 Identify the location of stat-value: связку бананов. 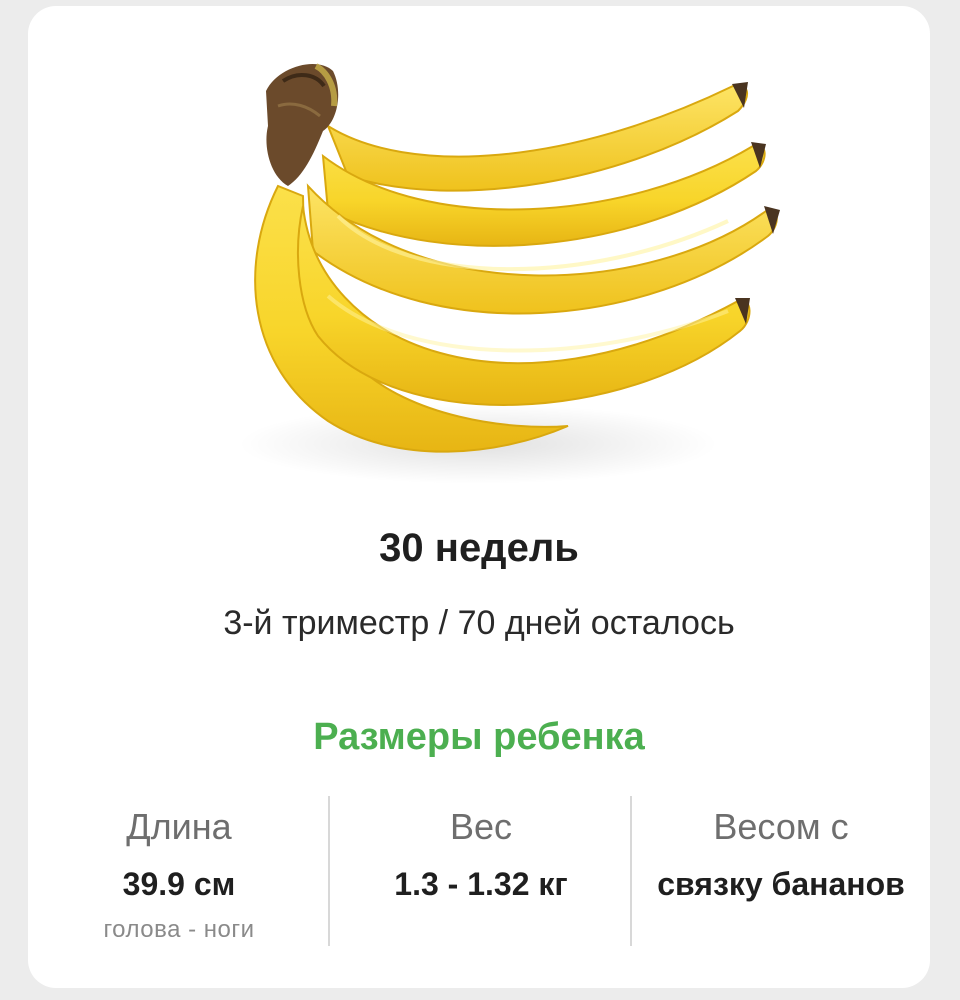
(781, 884).